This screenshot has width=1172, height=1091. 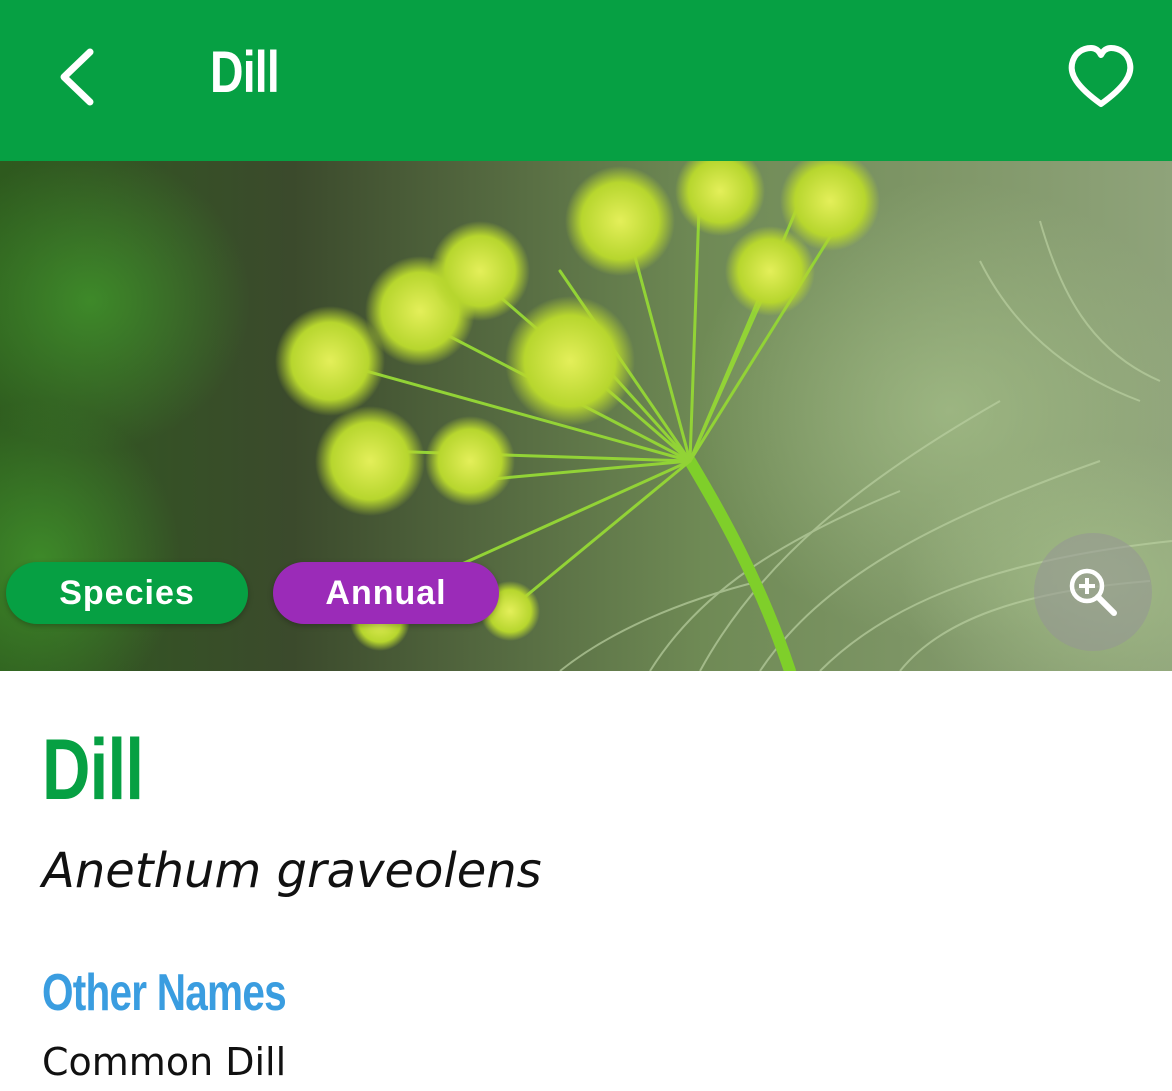 I want to click on annual-tag: Annual, so click(x=386, y=593).